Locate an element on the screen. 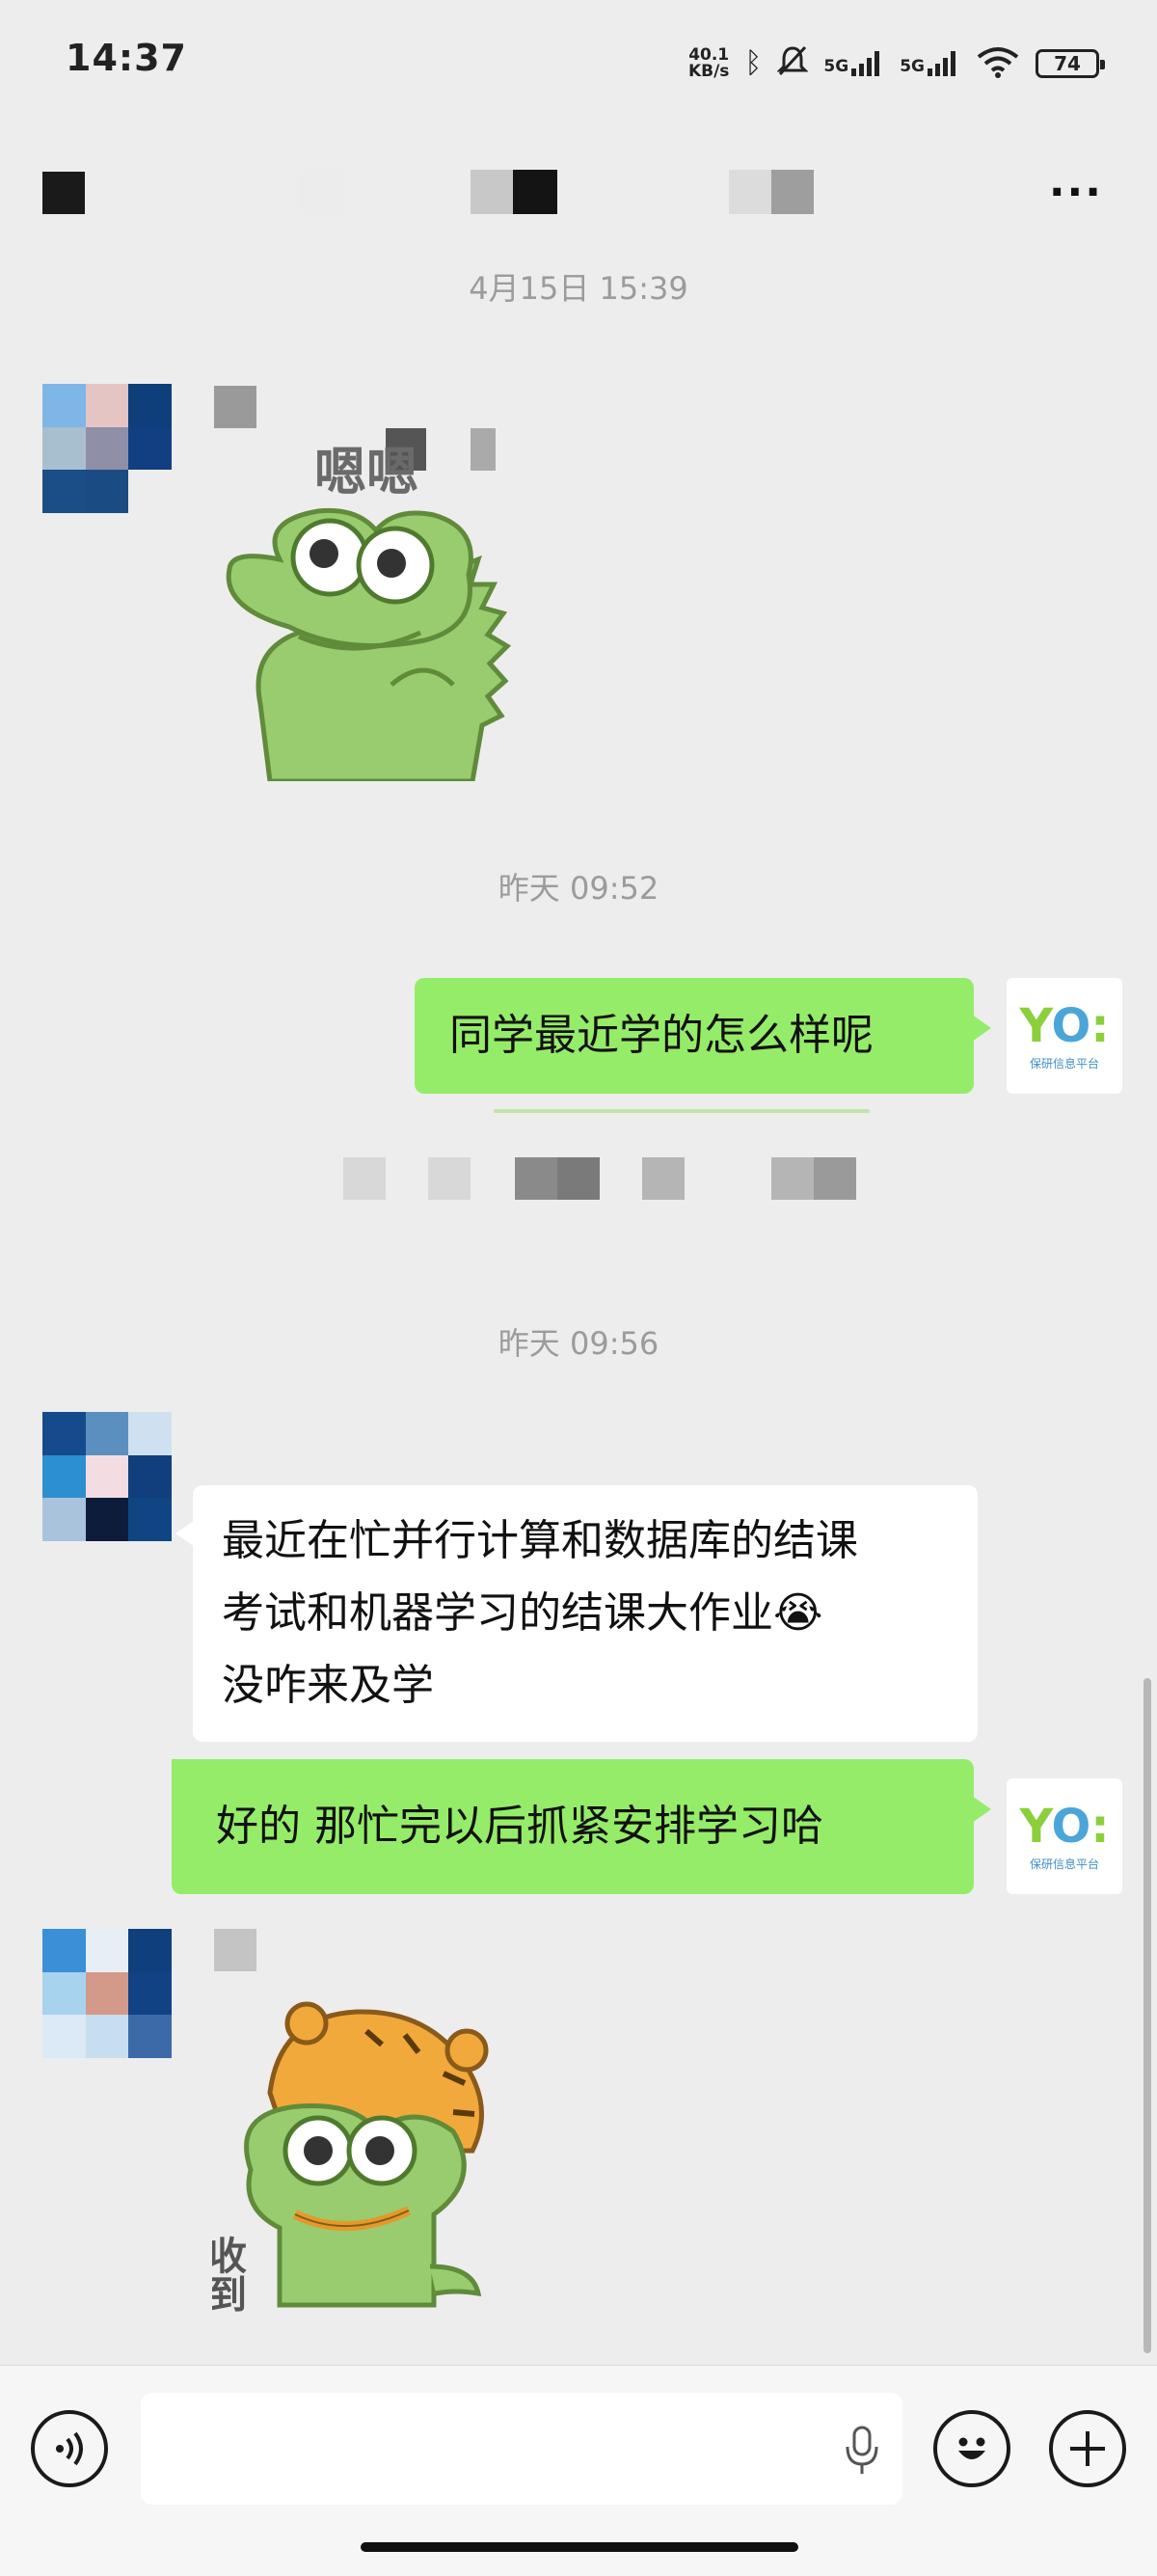 Image resolution: width=1157 pixels, height=2576 pixels. smiley-icon is located at coordinates (971, 2448).